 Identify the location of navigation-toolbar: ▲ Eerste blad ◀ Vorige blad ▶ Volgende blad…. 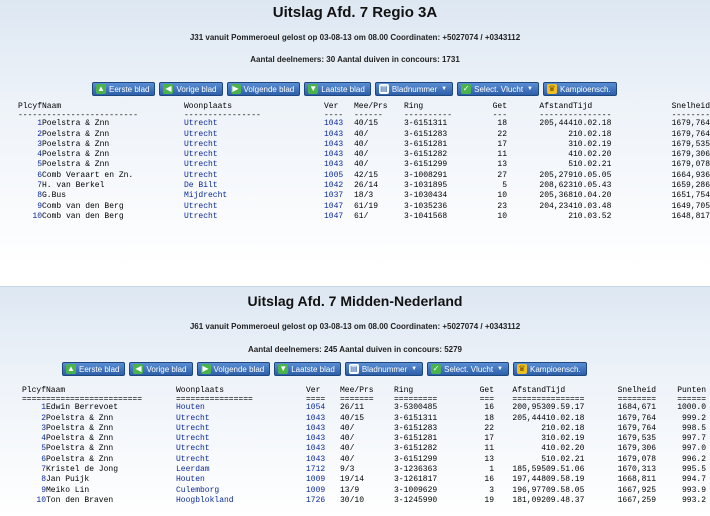
(324, 369).